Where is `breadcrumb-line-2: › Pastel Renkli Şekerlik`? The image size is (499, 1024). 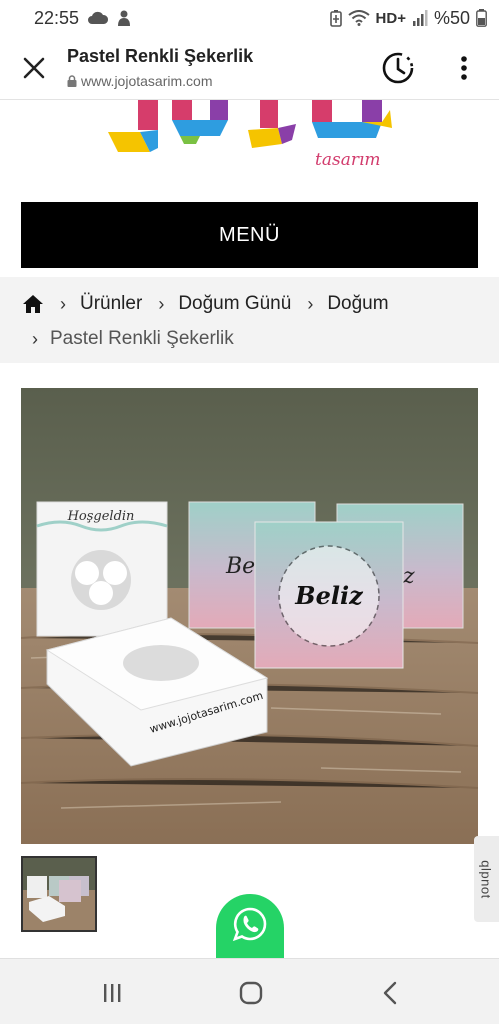
breadcrumb-line-2: › Pastel Renkli Şekerlik is located at coordinates (128, 339).